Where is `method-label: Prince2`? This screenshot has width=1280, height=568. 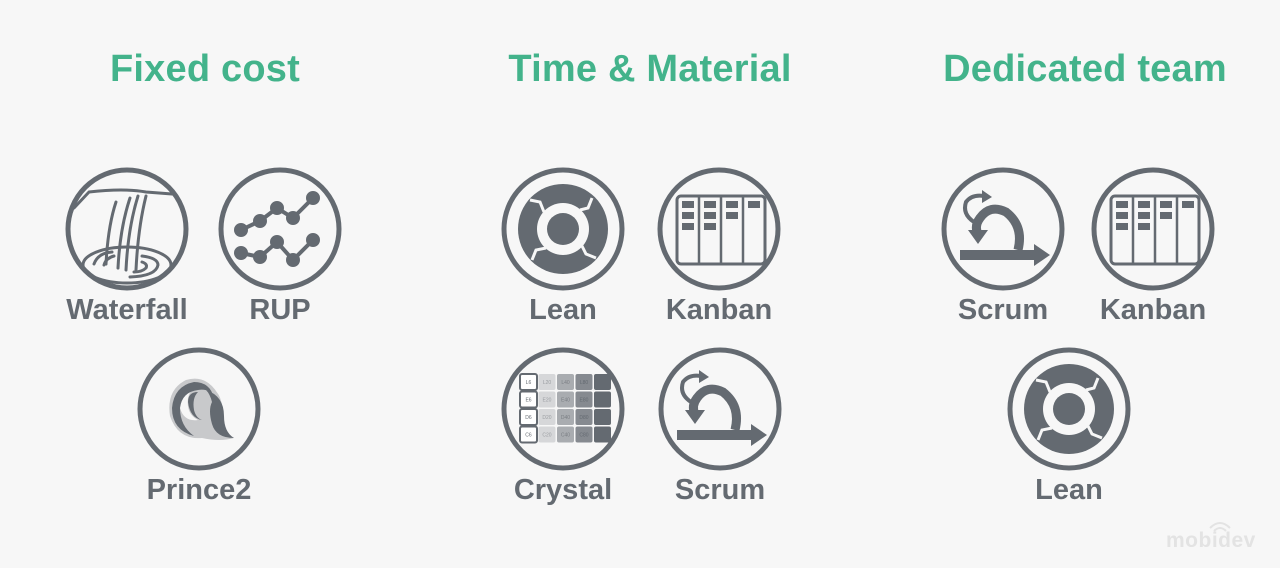 method-label: Prince2 is located at coordinates (199, 490).